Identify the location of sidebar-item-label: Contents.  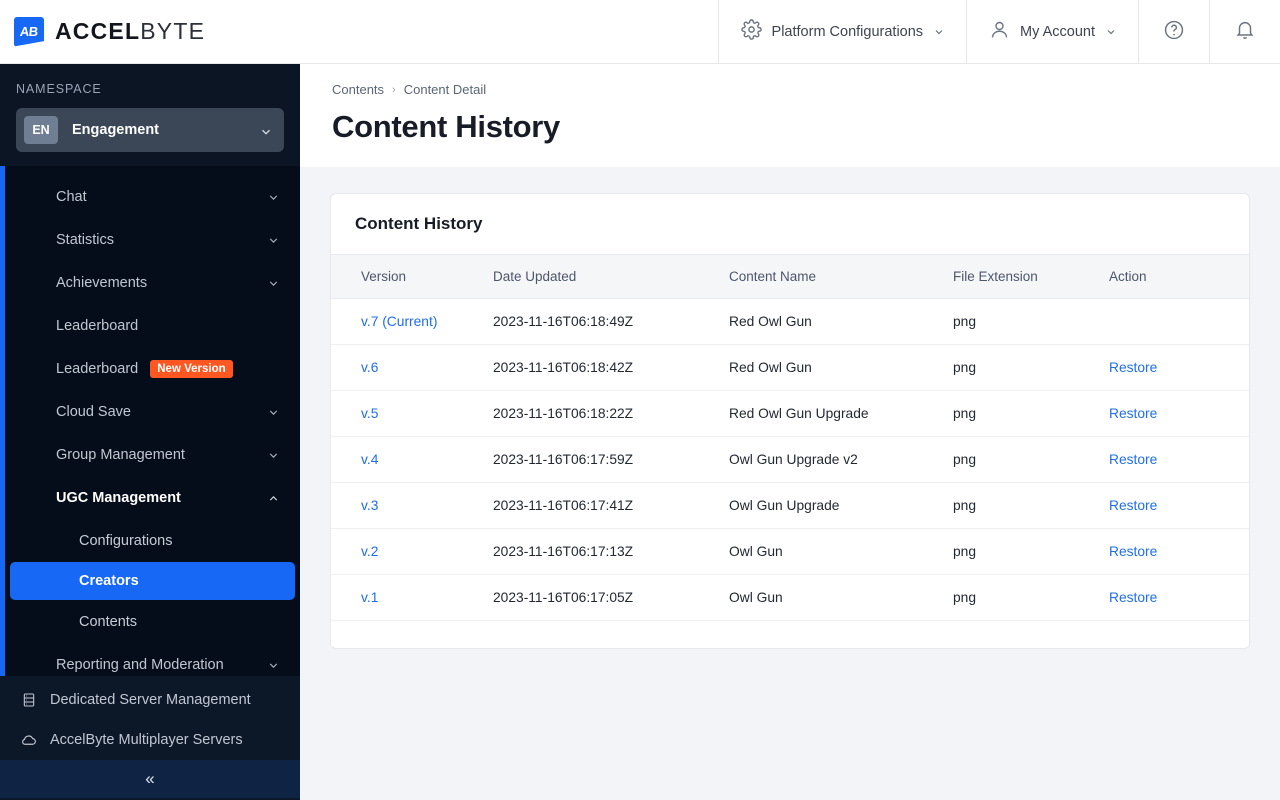
(108, 621).